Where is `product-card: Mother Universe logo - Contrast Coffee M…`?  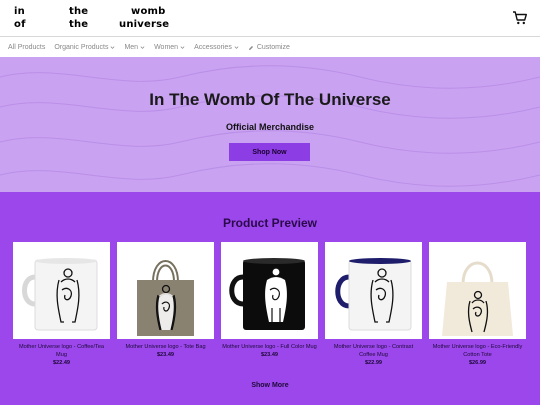 product-card: Mother Universe logo - Contrast Coffee M… is located at coordinates (373, 304).